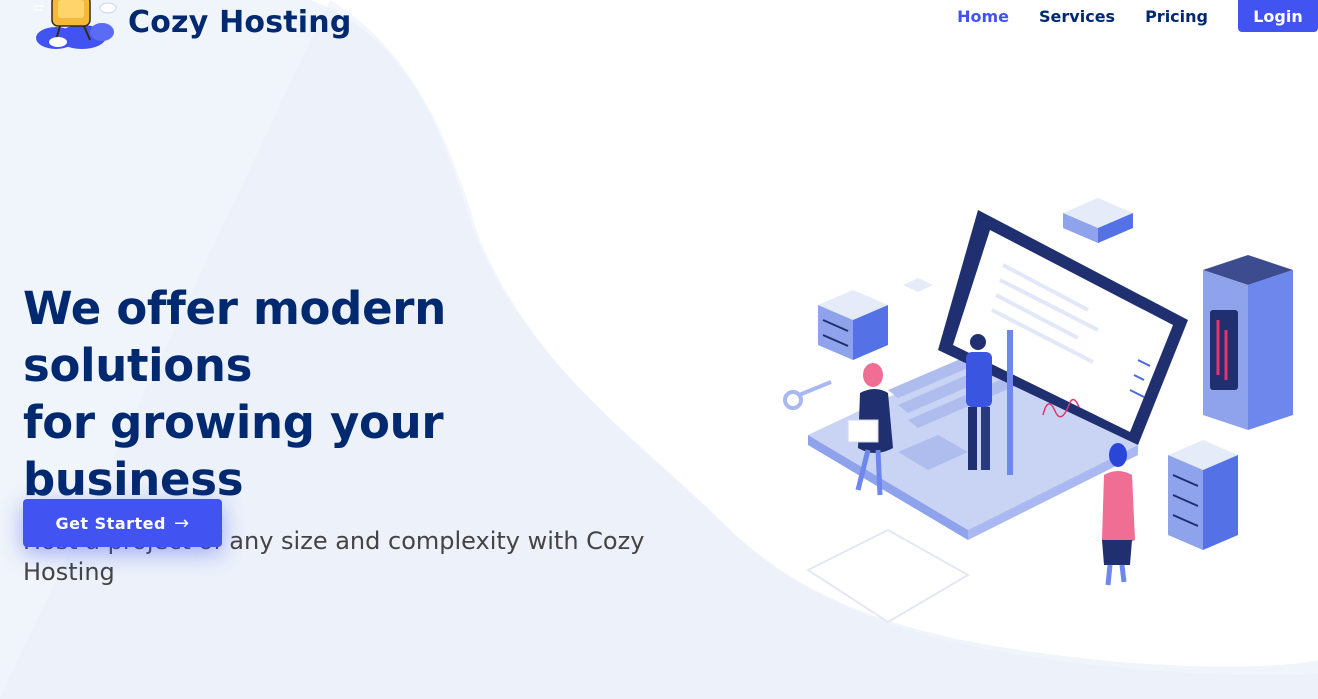 This screenshot has width=1318, height=699. What do you see at coordinates (240, 22) in the screenshot?
I see `brand-name: Cozy Hosting` at bounding box center [240, 22].